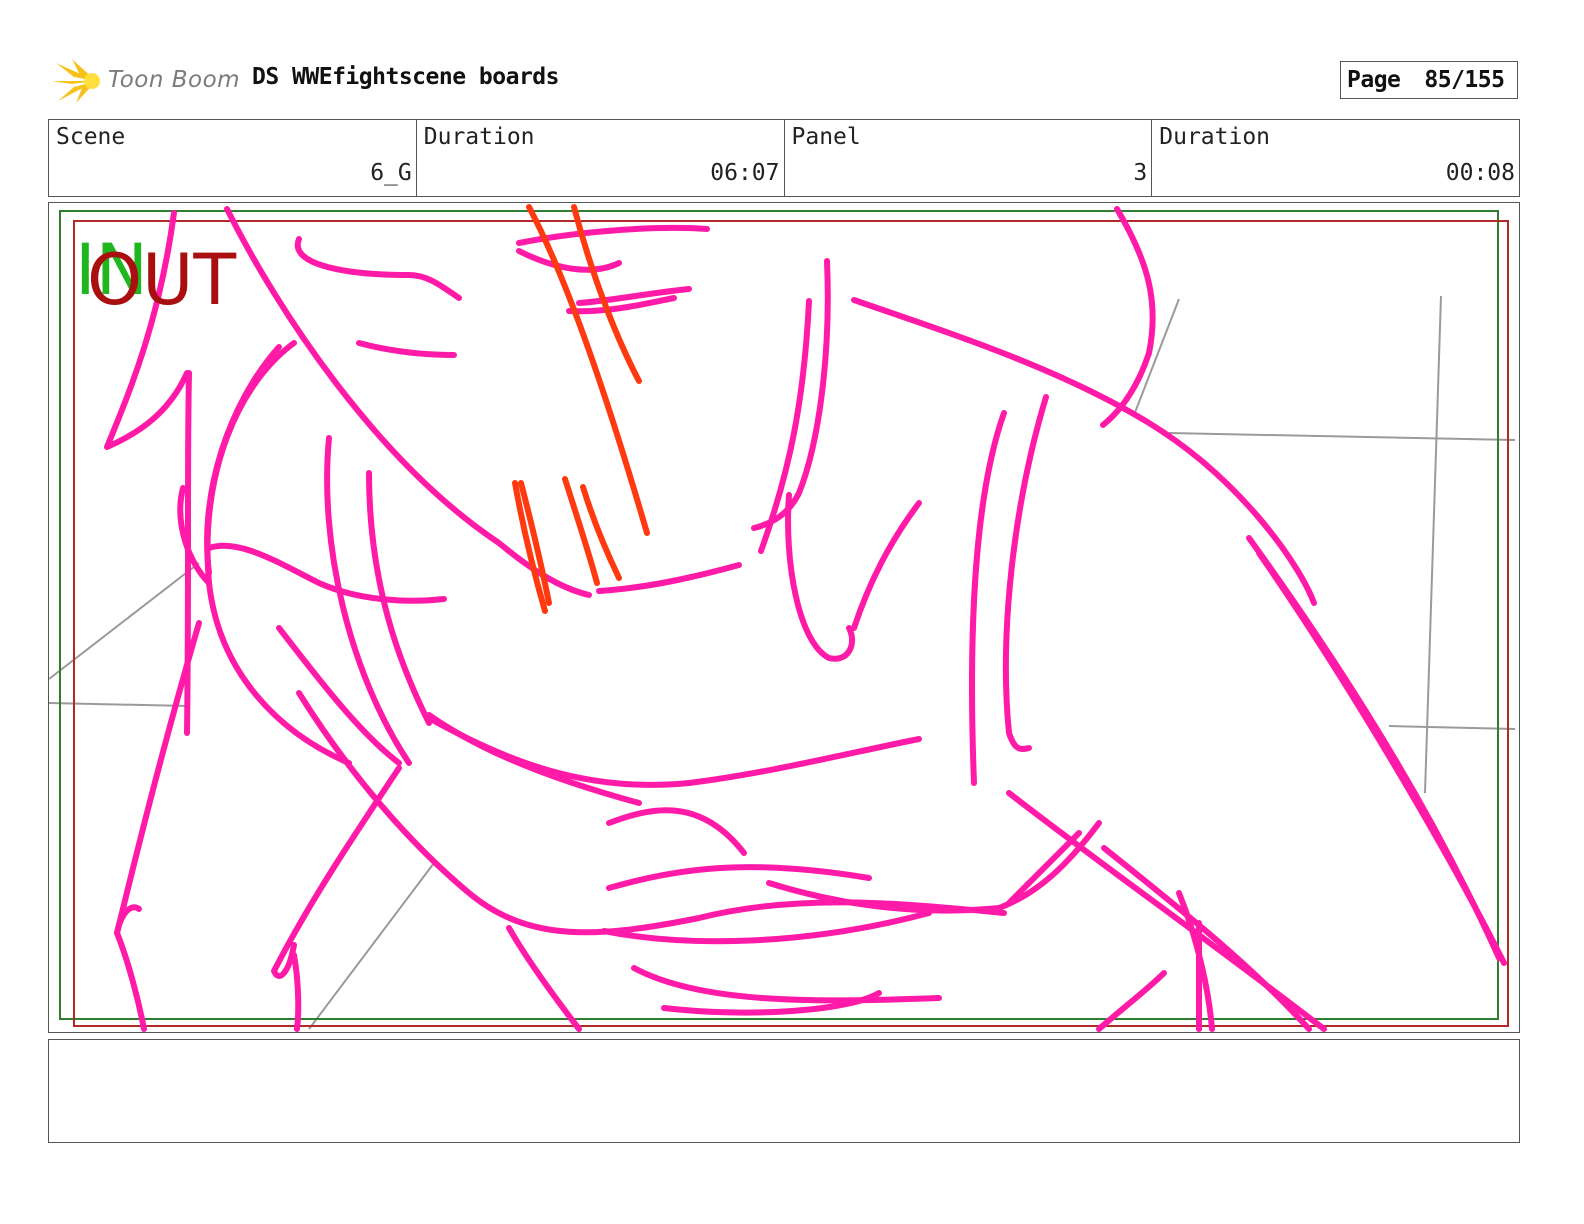 Image resolution: width=1584 pixels, height=1224 pixels. Describe the element at coordinates (1140, 173) in the screenshot. I see `panel-value: 3` at that location.